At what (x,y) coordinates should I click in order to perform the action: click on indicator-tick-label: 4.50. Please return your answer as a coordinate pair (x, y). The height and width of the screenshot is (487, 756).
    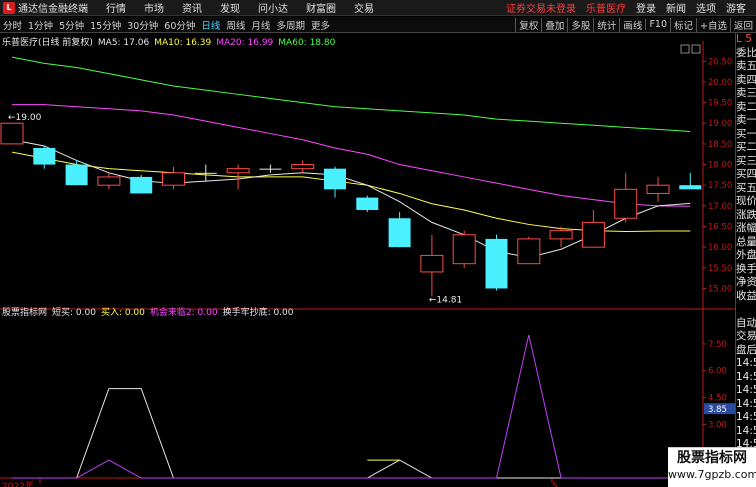
    Looking at the image, I should click on (717, 399).